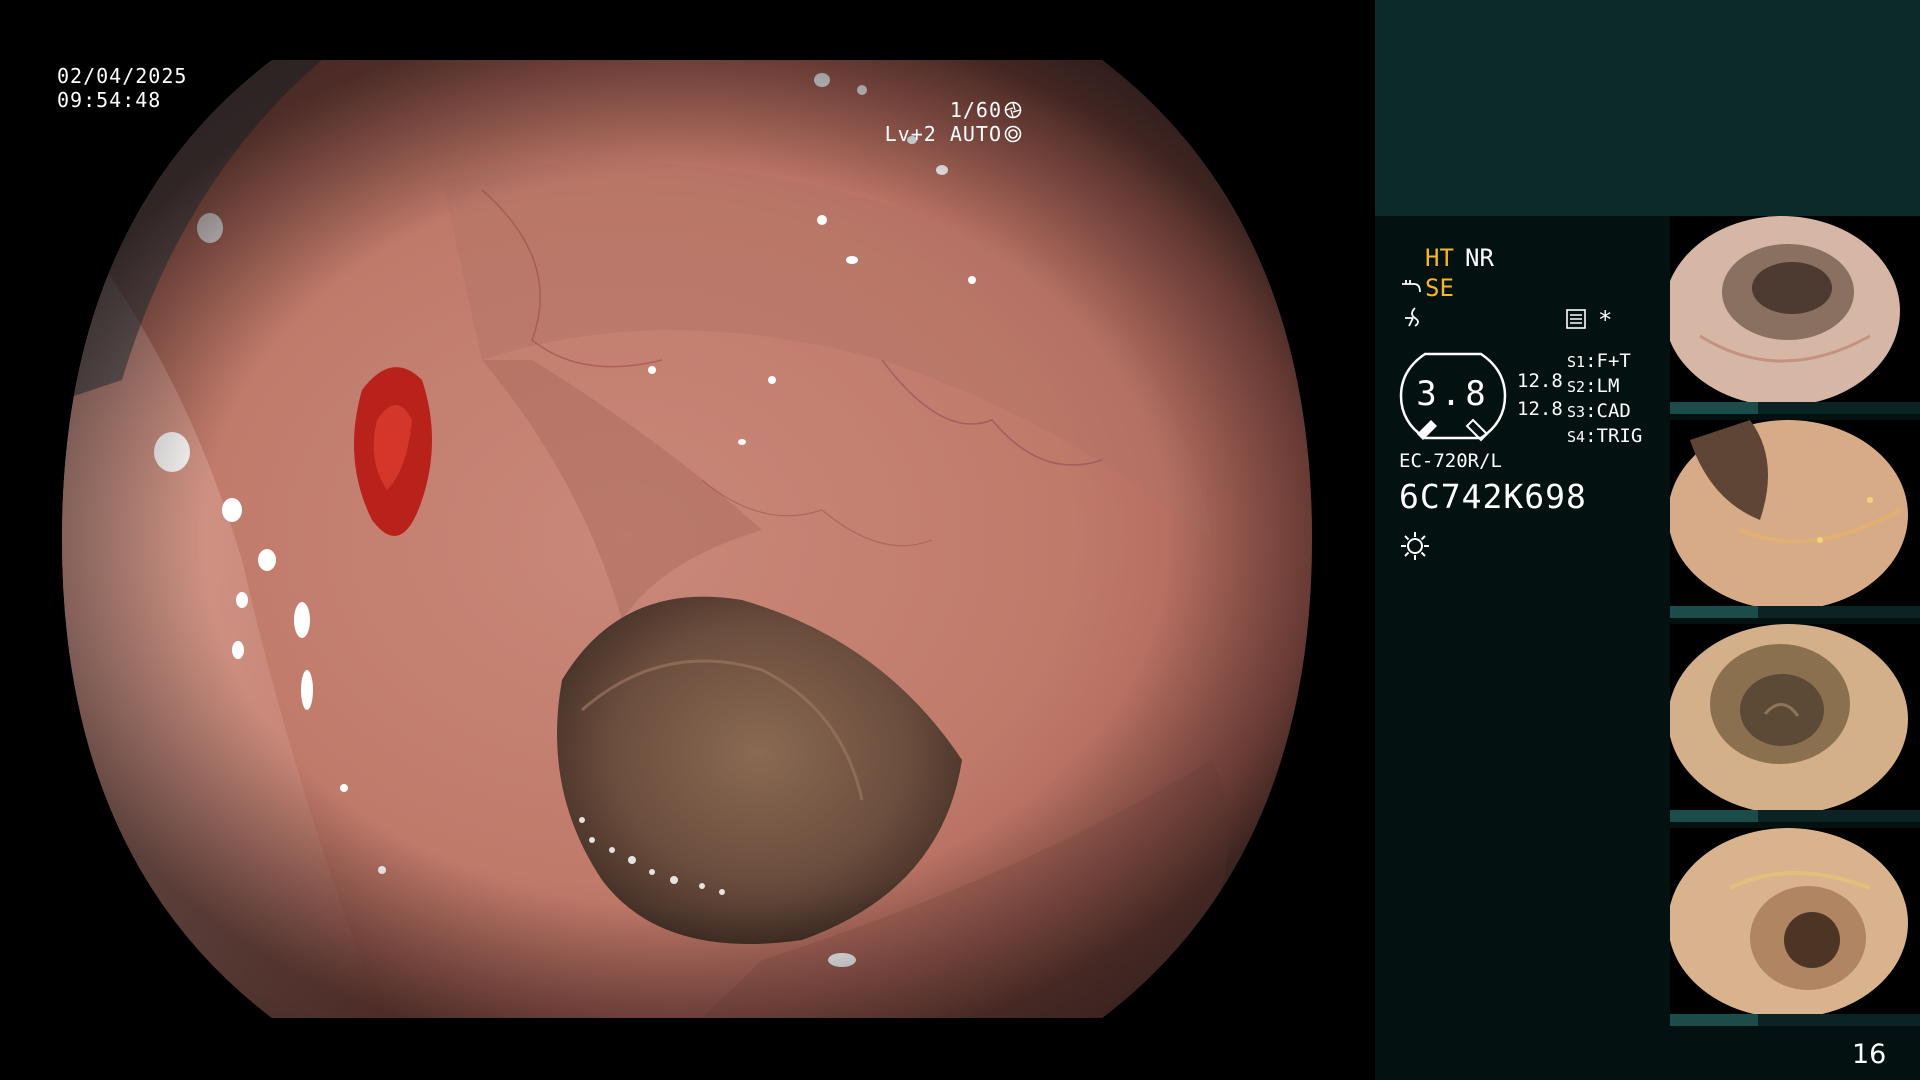 Image resolution: width=1920 pixels, height=1080 pixels. I want to click on switch-2-key: S2, so click(1576, 387).